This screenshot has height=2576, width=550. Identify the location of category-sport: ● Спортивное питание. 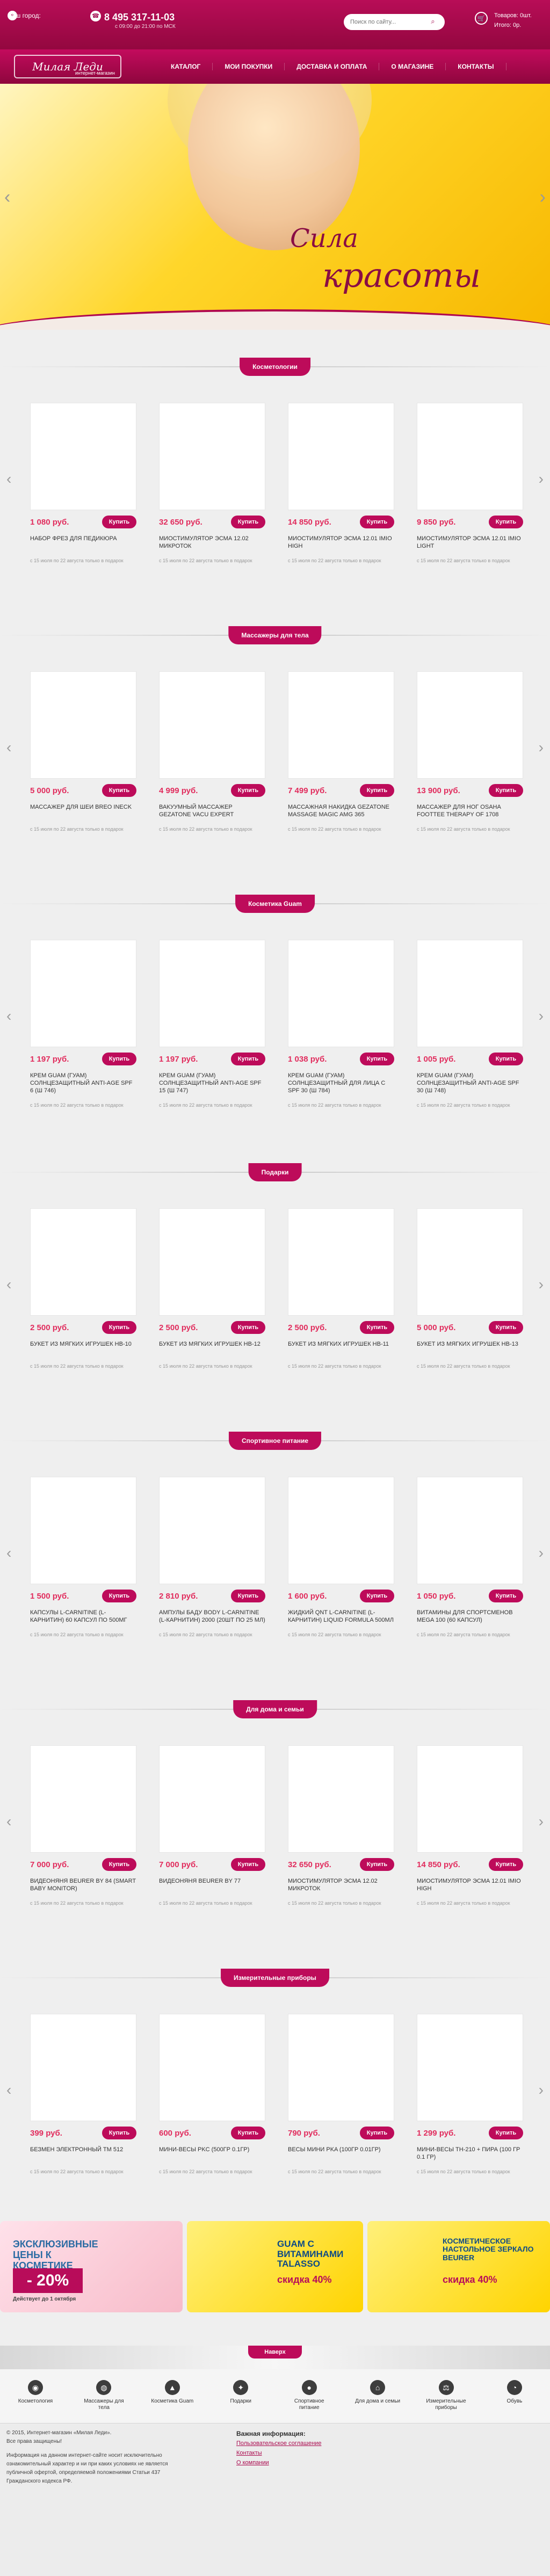
(309, 2401).